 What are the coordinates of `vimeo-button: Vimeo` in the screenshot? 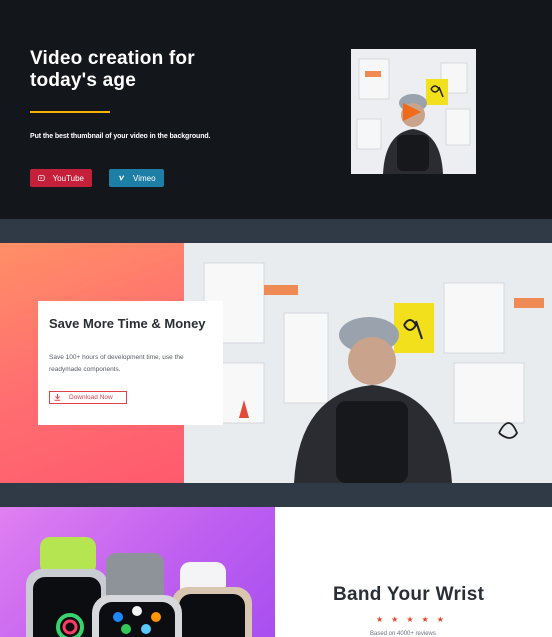 It's located at (136, 178).